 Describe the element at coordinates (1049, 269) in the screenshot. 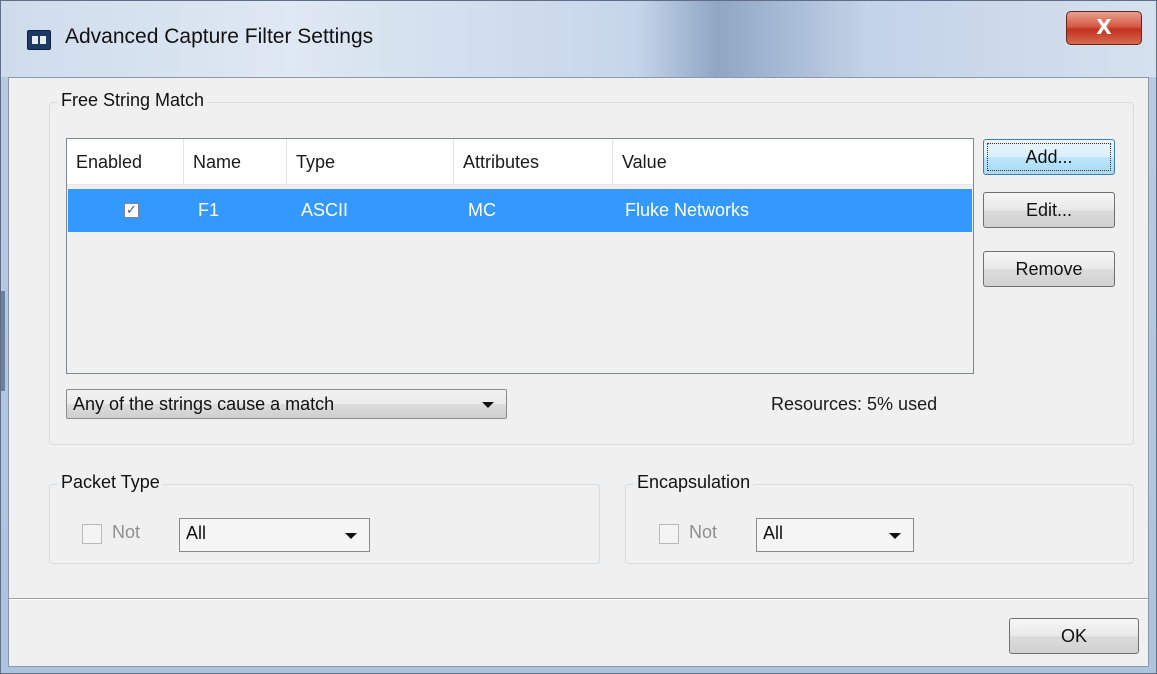

I see `remove-button: Remove` at that location.